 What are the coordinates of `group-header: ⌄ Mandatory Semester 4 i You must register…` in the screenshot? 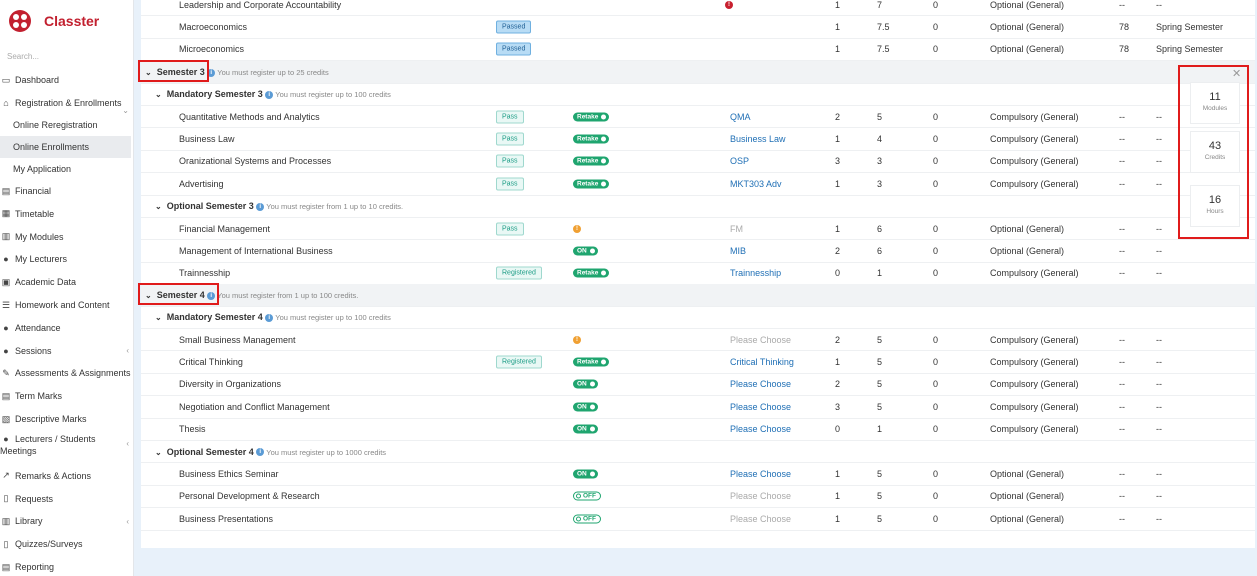 It's located at (698, 317).